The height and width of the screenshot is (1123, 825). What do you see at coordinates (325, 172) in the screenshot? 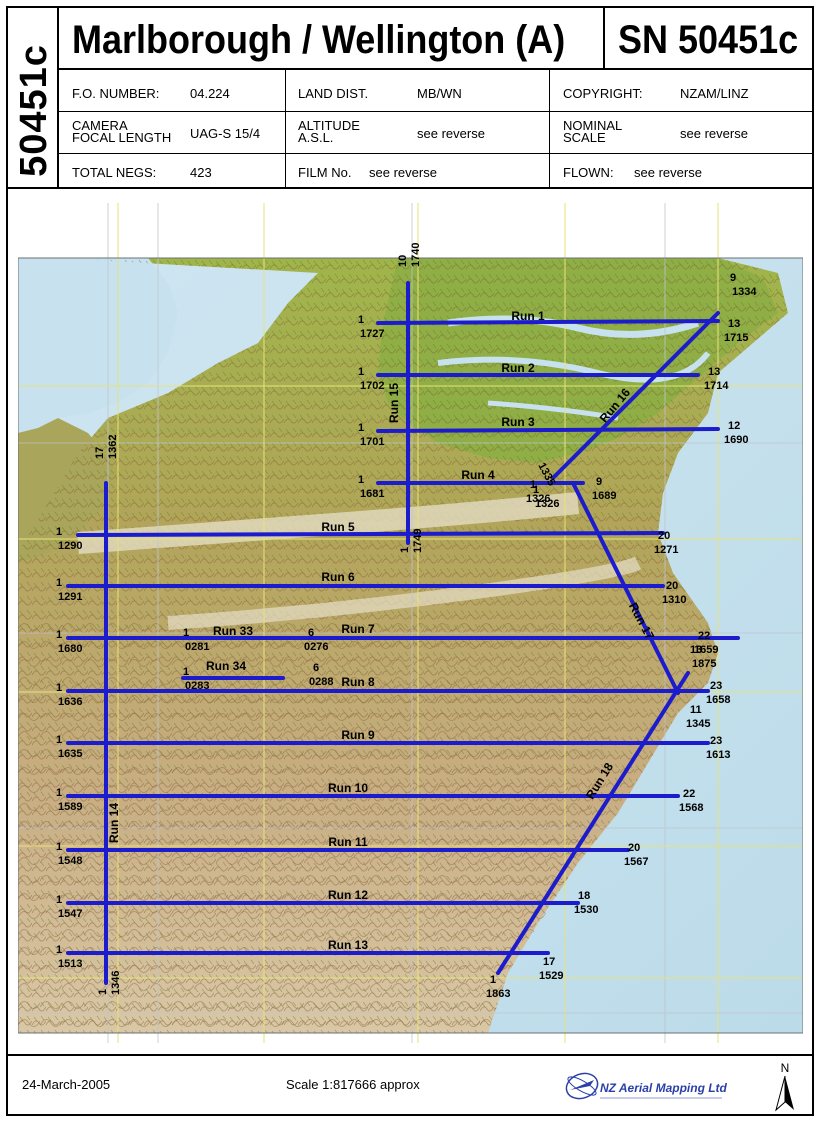
I see `film-label: FILM No.` at bounding box center [325, 172].